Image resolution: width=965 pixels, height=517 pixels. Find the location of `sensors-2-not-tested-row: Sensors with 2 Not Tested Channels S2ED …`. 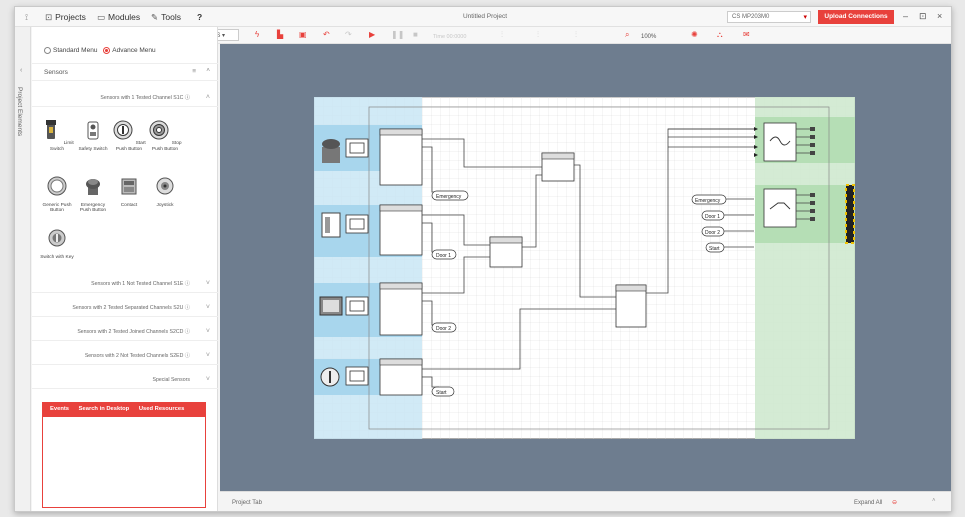

sensors-2-not-tested-row: Sensors with 2 Not Tested Channels S2ED … is located at coordinates (125, 356).